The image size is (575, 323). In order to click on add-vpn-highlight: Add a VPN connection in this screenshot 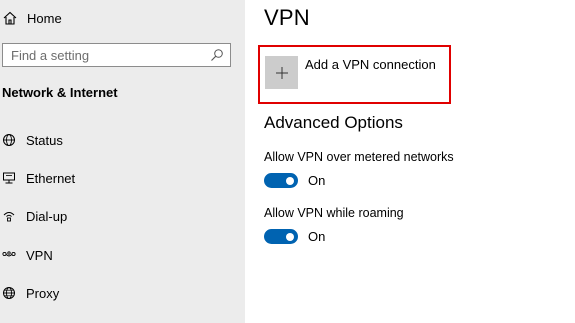, I will do `click(354, 74)`.